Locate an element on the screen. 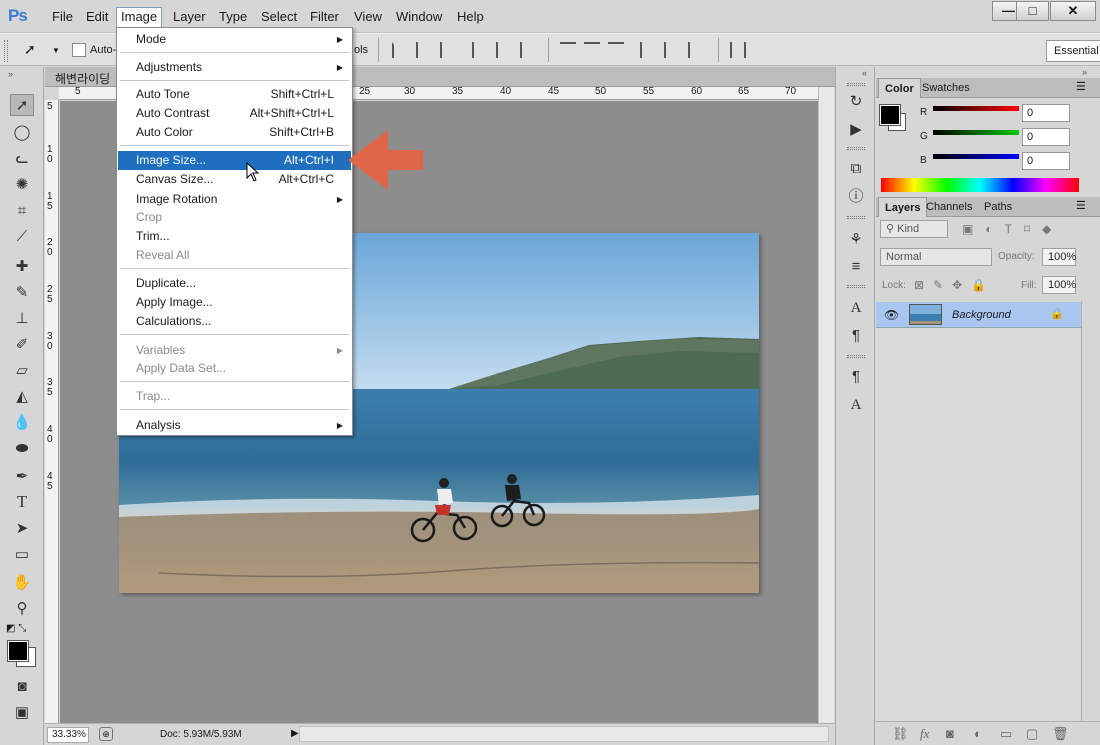 Image resolution: width=1100 pixels, height=745 pixels. vertical-ruler: 5 10 15 20 25 30 35 40 45 is located at coordinates (52, 411).